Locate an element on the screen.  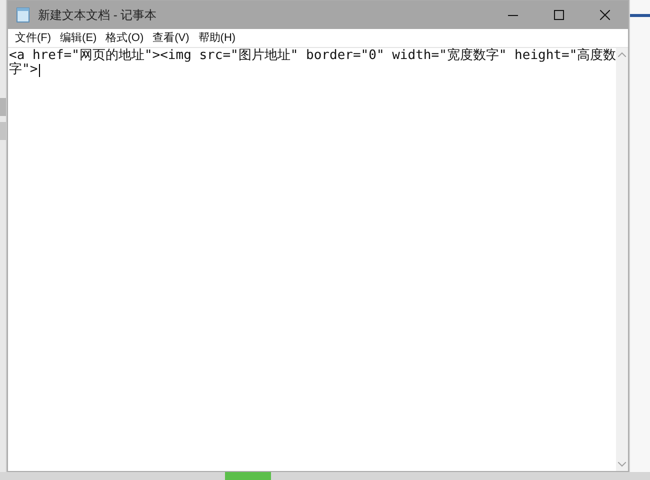
text-cursor is located at coordinates (39, 70).